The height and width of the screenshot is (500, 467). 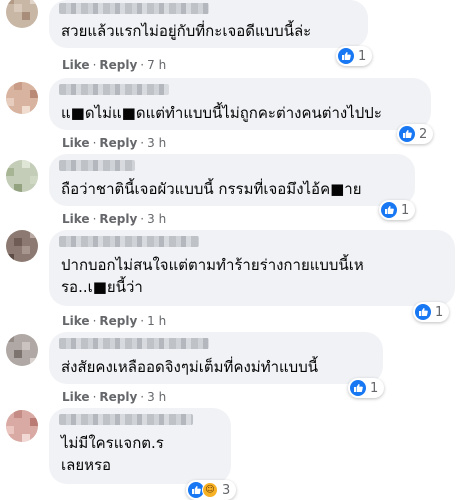 I want to click on reaction-summary: 2, so click(x=415, y=134).